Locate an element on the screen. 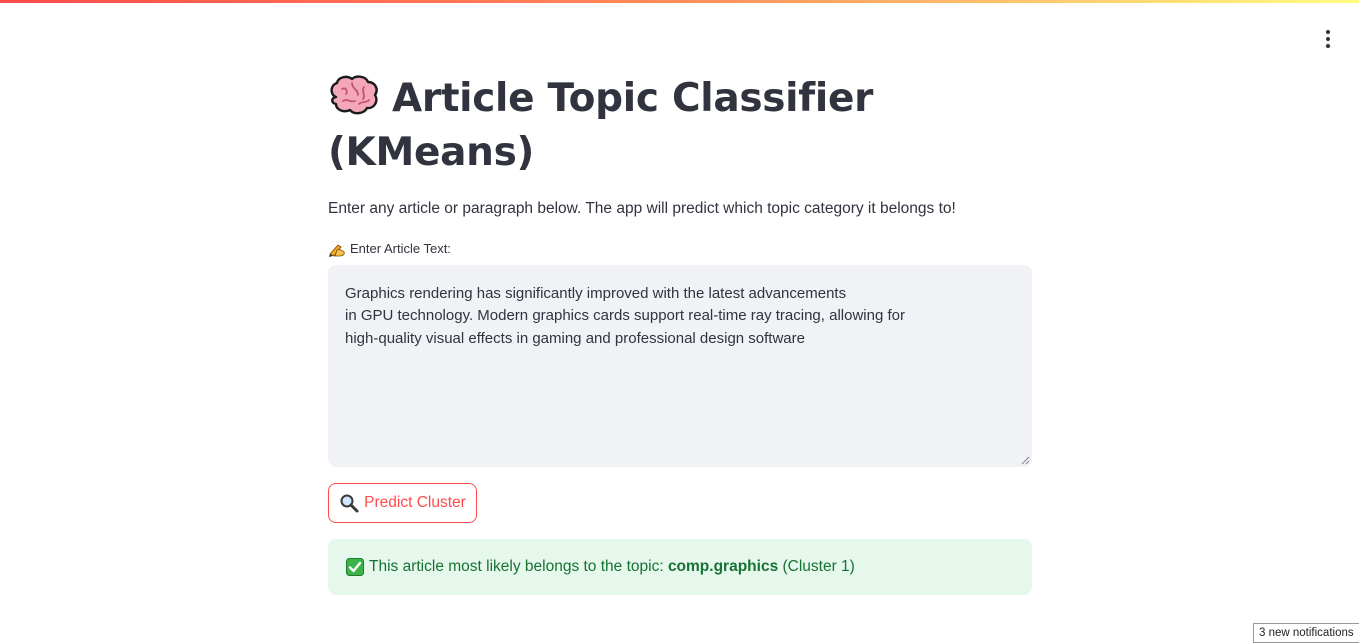 Image resolution: width=1359 pixels, height=643 pixels. predict-cluster-button: Predict Cluster is located at coordinates (402, 503).